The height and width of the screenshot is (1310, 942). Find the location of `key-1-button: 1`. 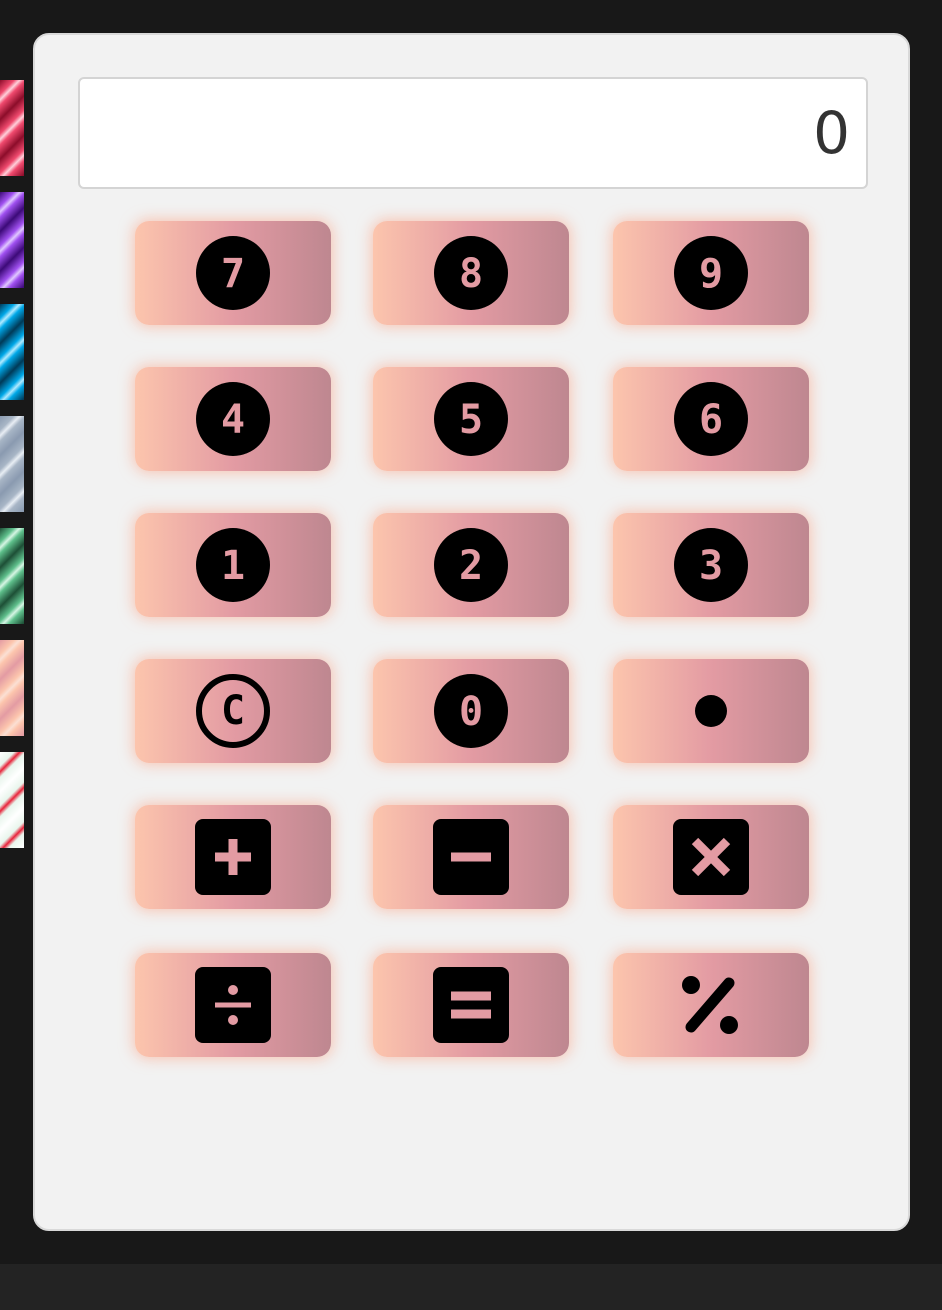

key-1-button: 1 is located at coordinates (233, 565).